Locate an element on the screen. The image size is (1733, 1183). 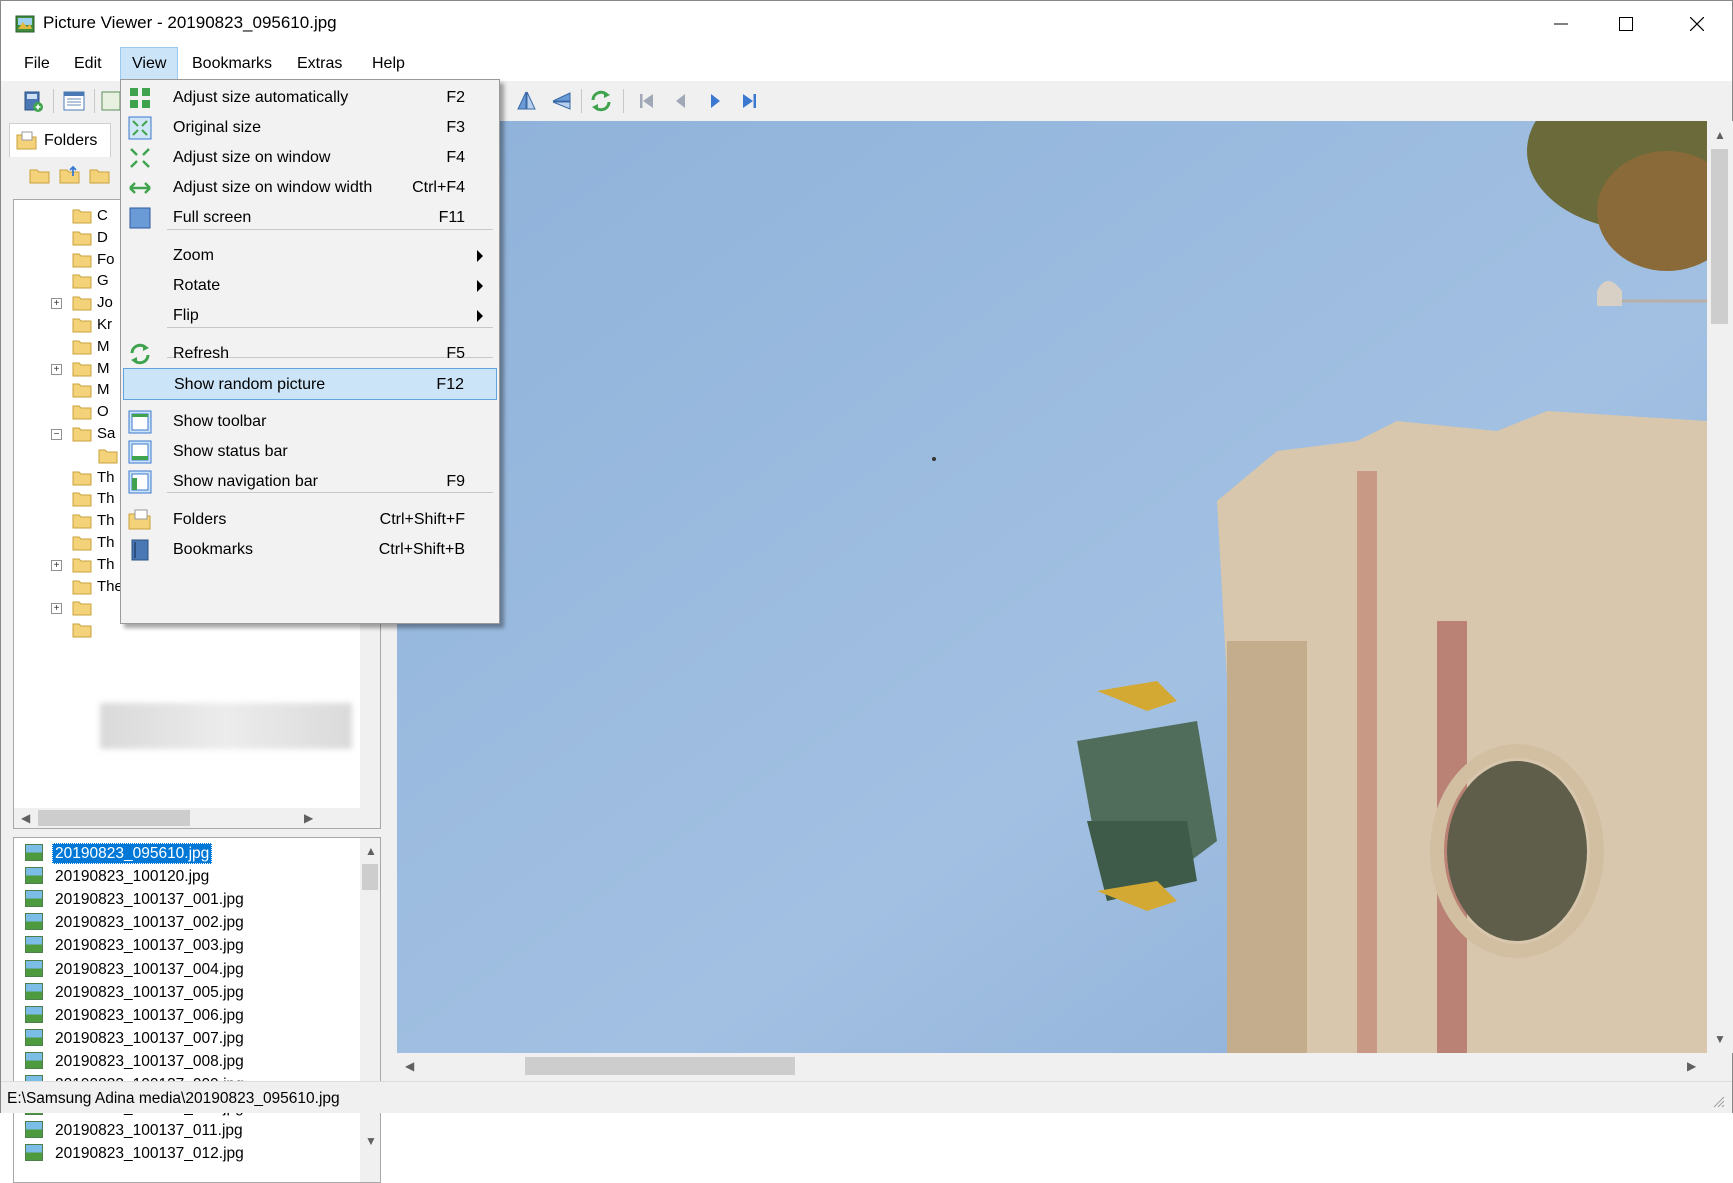
details-view-icon is located at coordinates (74, 101).